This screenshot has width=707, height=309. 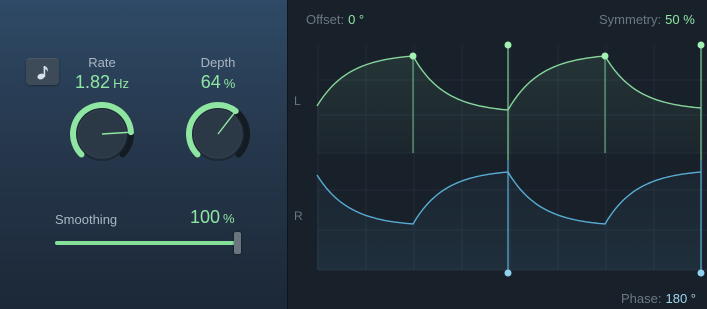 I want to click on rate-value: 1.82 Hz, so click(x=102, y=82).